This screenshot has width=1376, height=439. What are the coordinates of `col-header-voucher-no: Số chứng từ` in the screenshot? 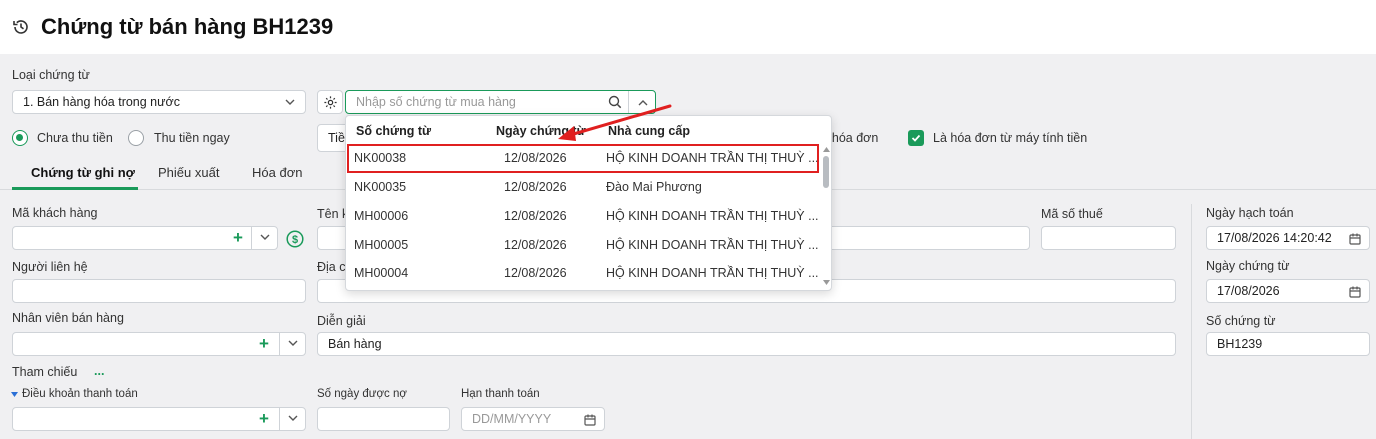 It's located at (394, 131).